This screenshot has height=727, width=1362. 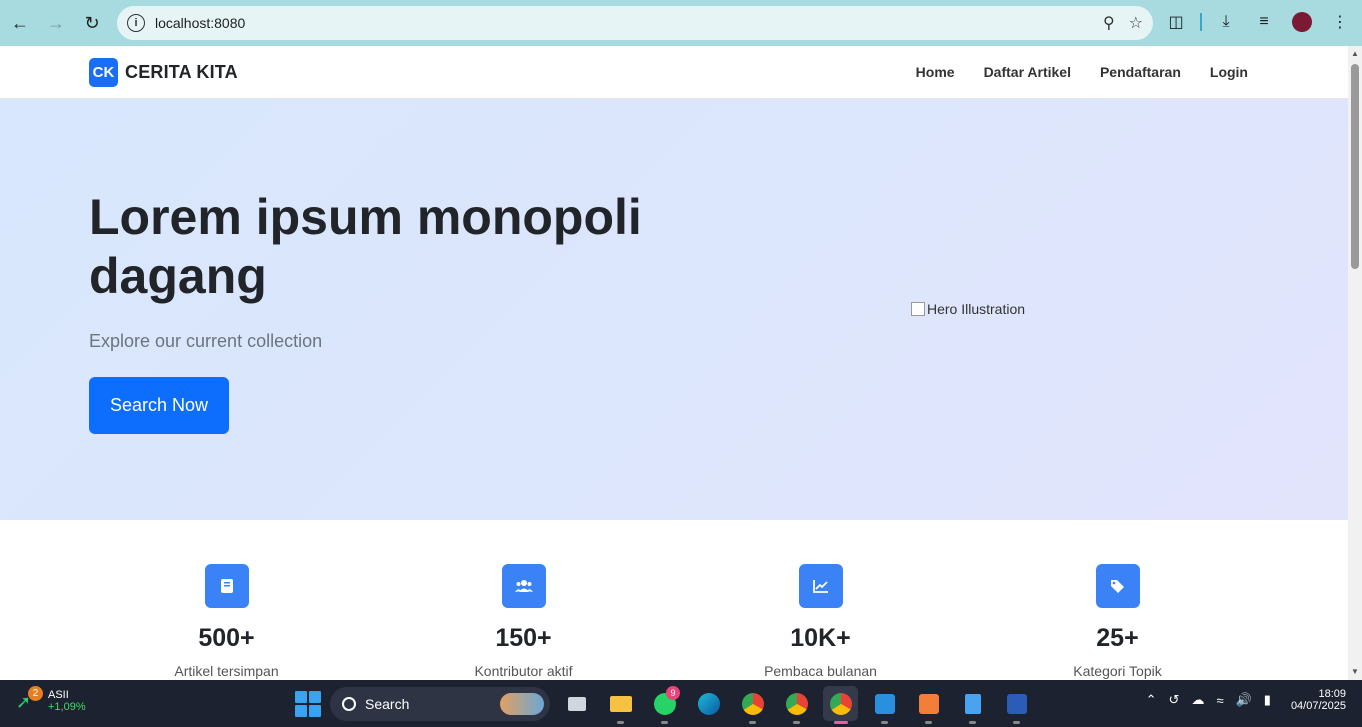 What do you see at coordinates (35, 693) in the screenshot?
I see `widget-badge: 2` at bounding box center [35, 693].